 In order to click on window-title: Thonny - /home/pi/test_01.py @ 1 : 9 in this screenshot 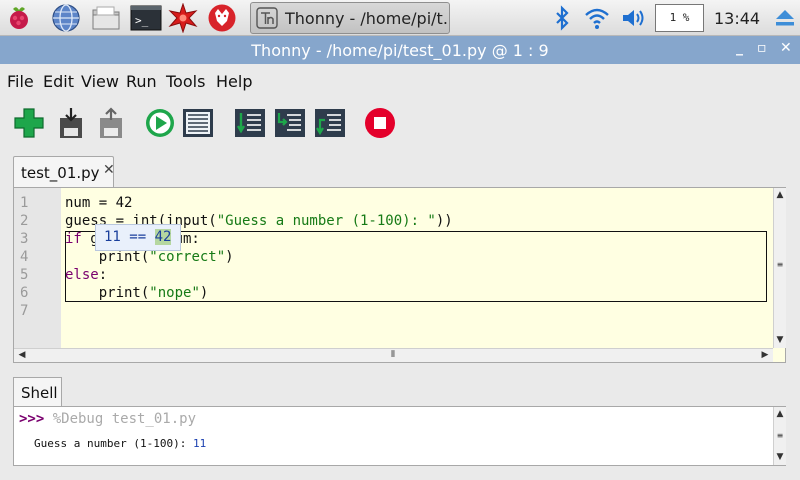, I will do `click(400, 50)`.